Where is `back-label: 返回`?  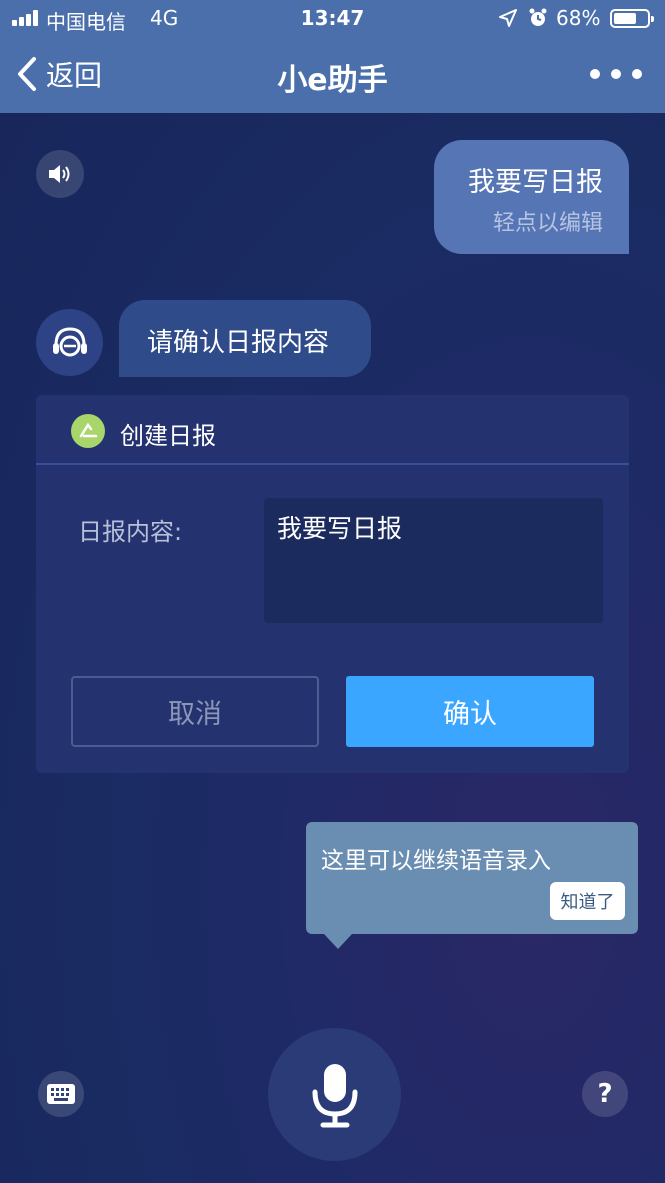
back-label: 返回 is located at coordinates (74, 75).